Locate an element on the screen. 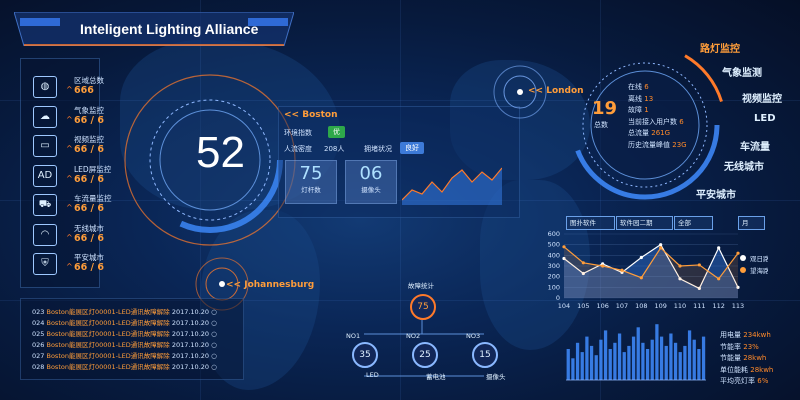 Image resolution: width=800 pixels, height=400 pixels. menu-item: 气象监测 is located at coordinates (742, 71).